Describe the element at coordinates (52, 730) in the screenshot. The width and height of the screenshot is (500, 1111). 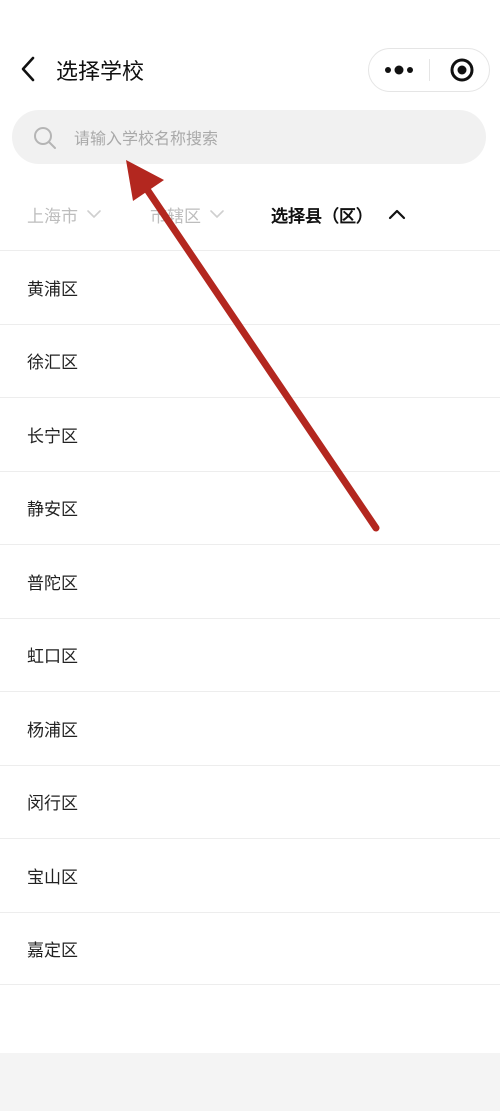
I see `district-name: 杨浦区` at that location.